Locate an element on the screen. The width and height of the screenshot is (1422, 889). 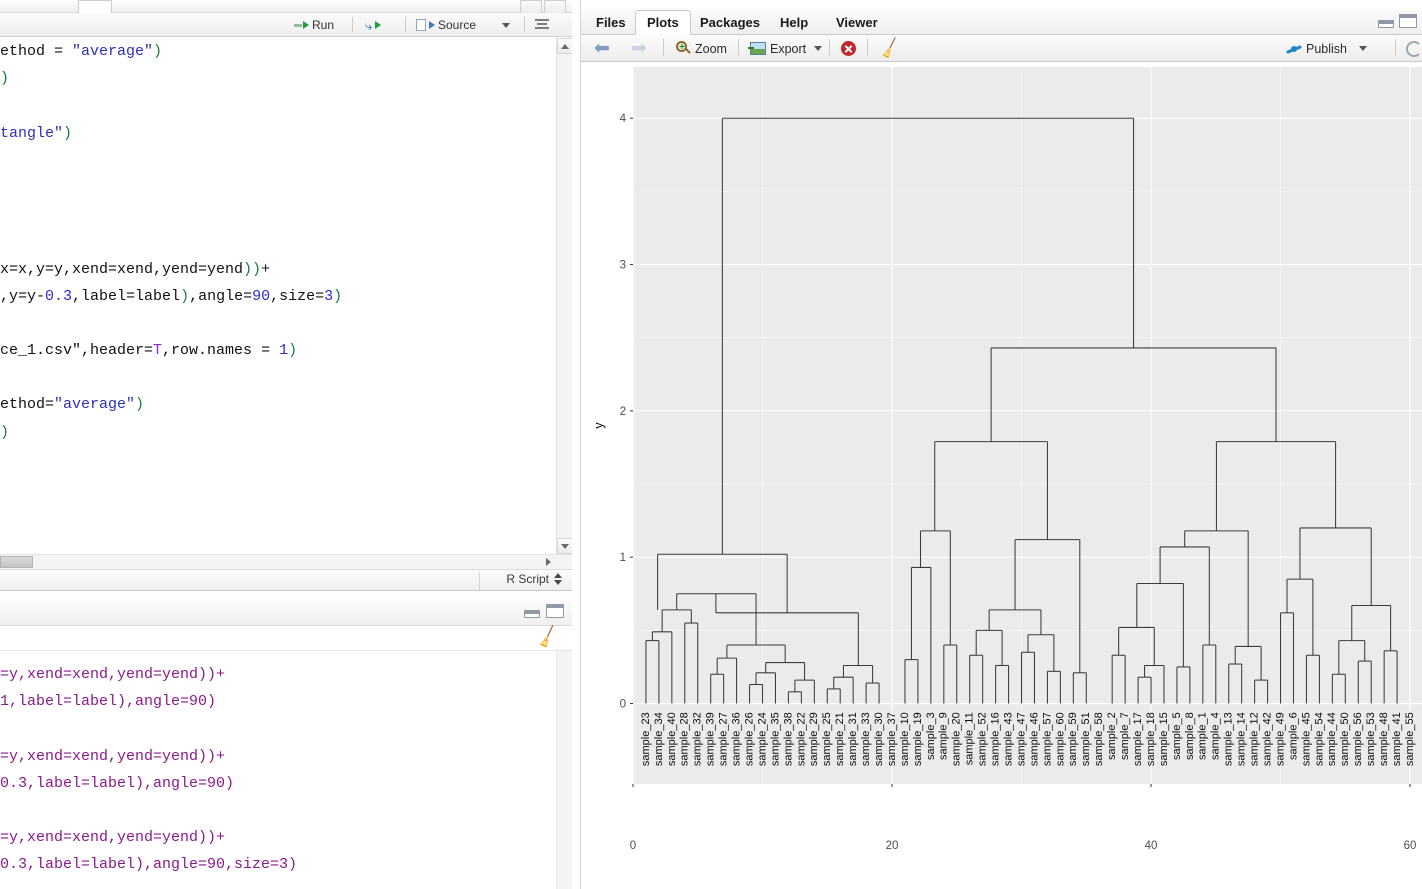
run-button: Run is located at coordinates (314, 25).